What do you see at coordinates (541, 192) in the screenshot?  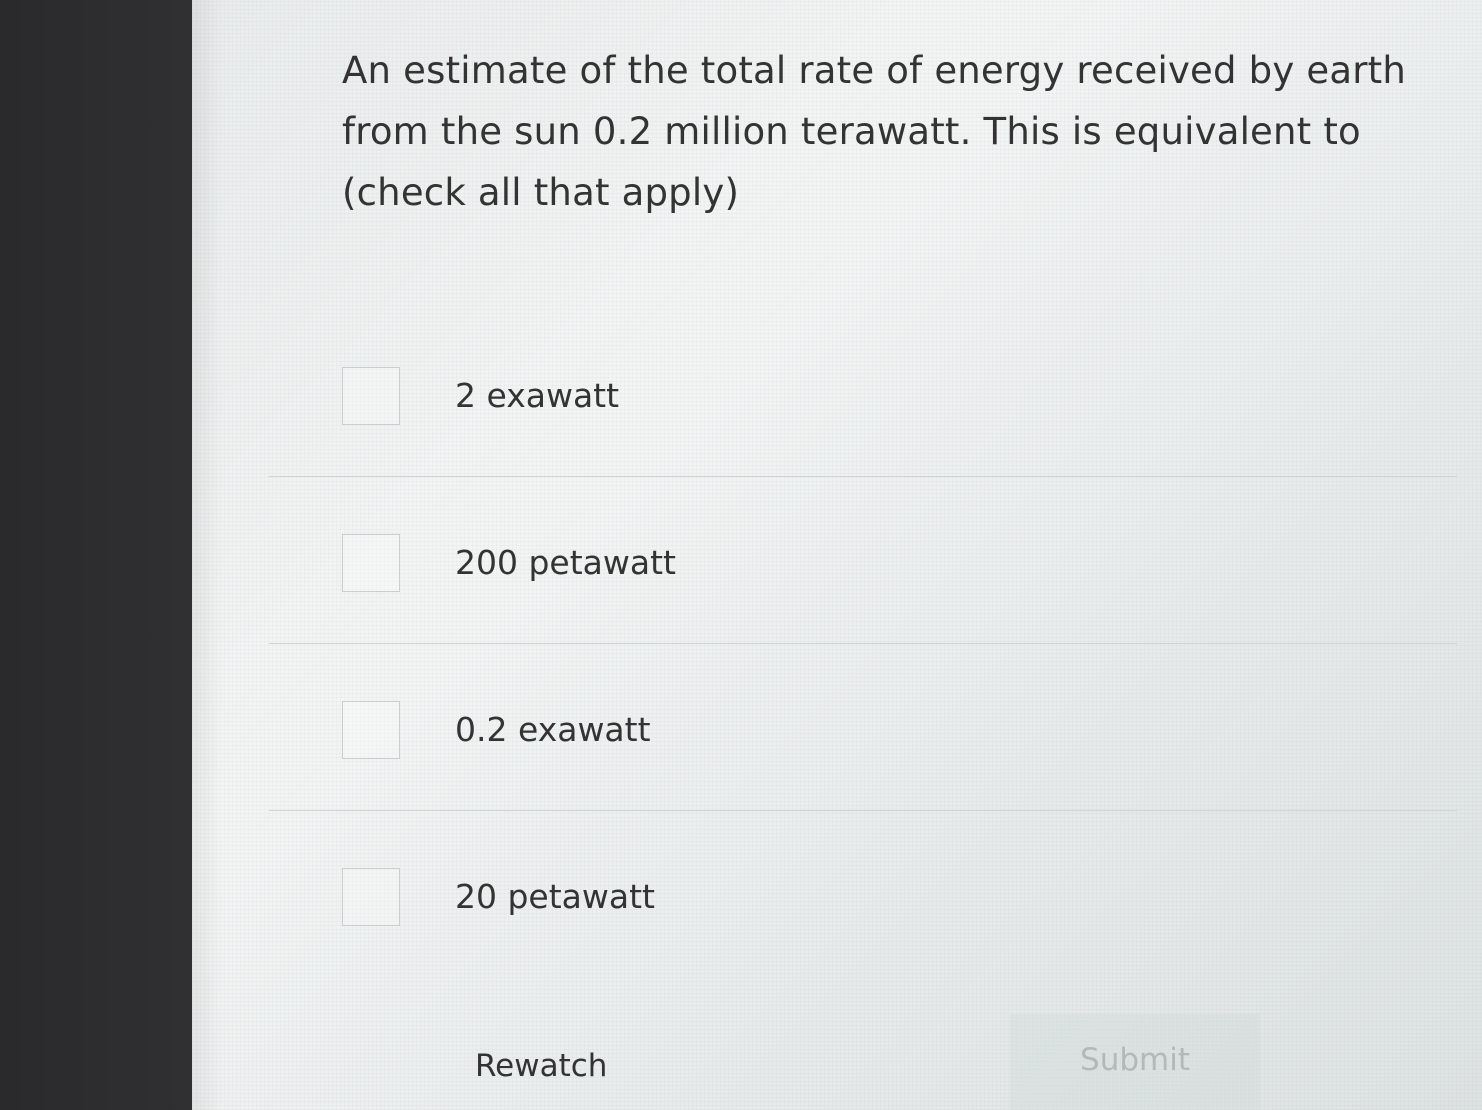 I see `question-line: (check all that apply)` at bounding box center [541, 192].